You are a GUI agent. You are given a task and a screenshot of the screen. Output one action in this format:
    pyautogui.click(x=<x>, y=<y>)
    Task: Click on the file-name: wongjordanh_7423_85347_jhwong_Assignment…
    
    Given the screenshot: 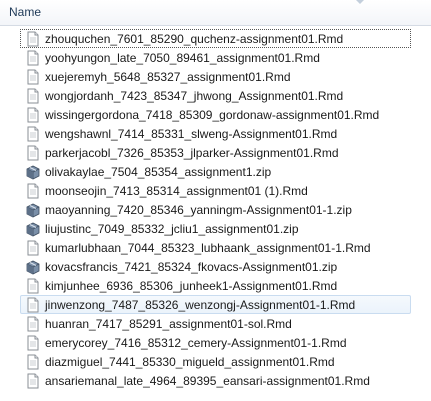 What is the action you would take?
    pyautogui.click(x=194, y=96)
    